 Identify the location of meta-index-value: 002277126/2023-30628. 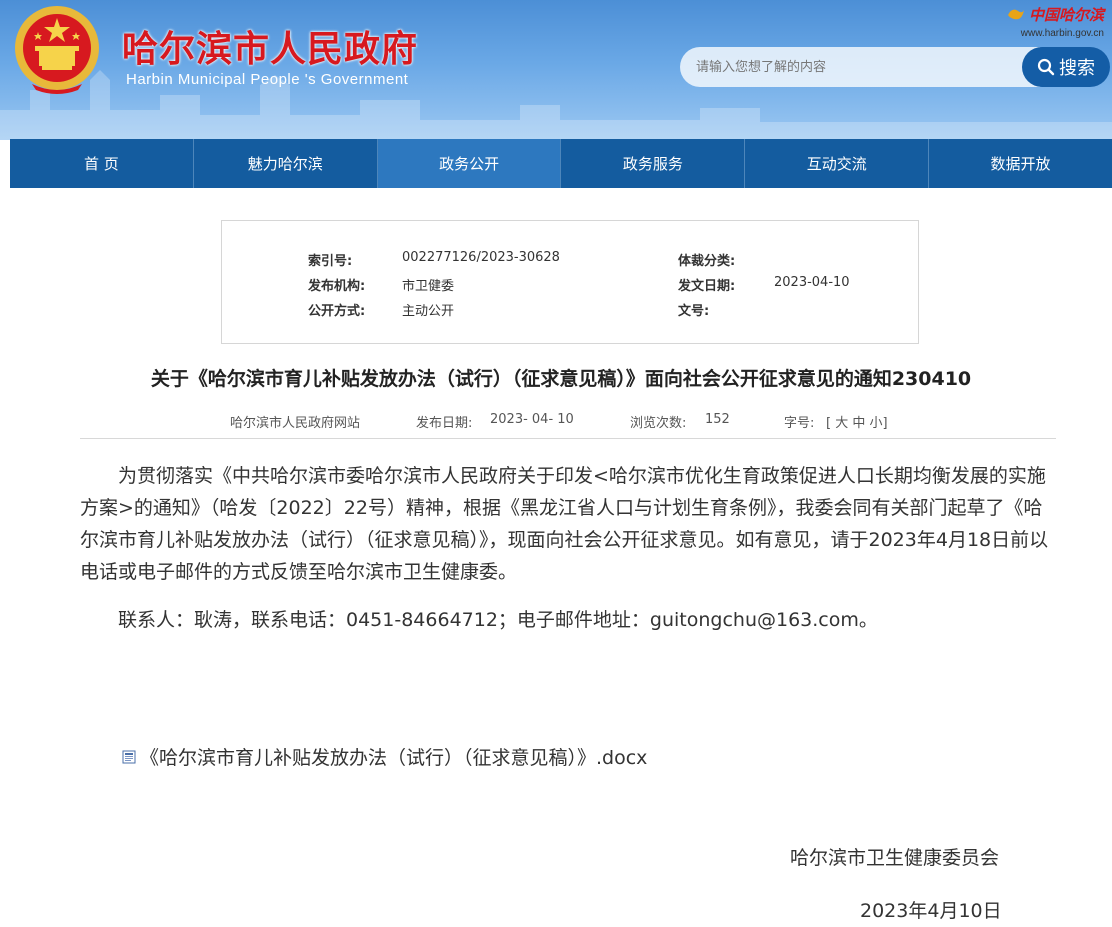
(481, 257).